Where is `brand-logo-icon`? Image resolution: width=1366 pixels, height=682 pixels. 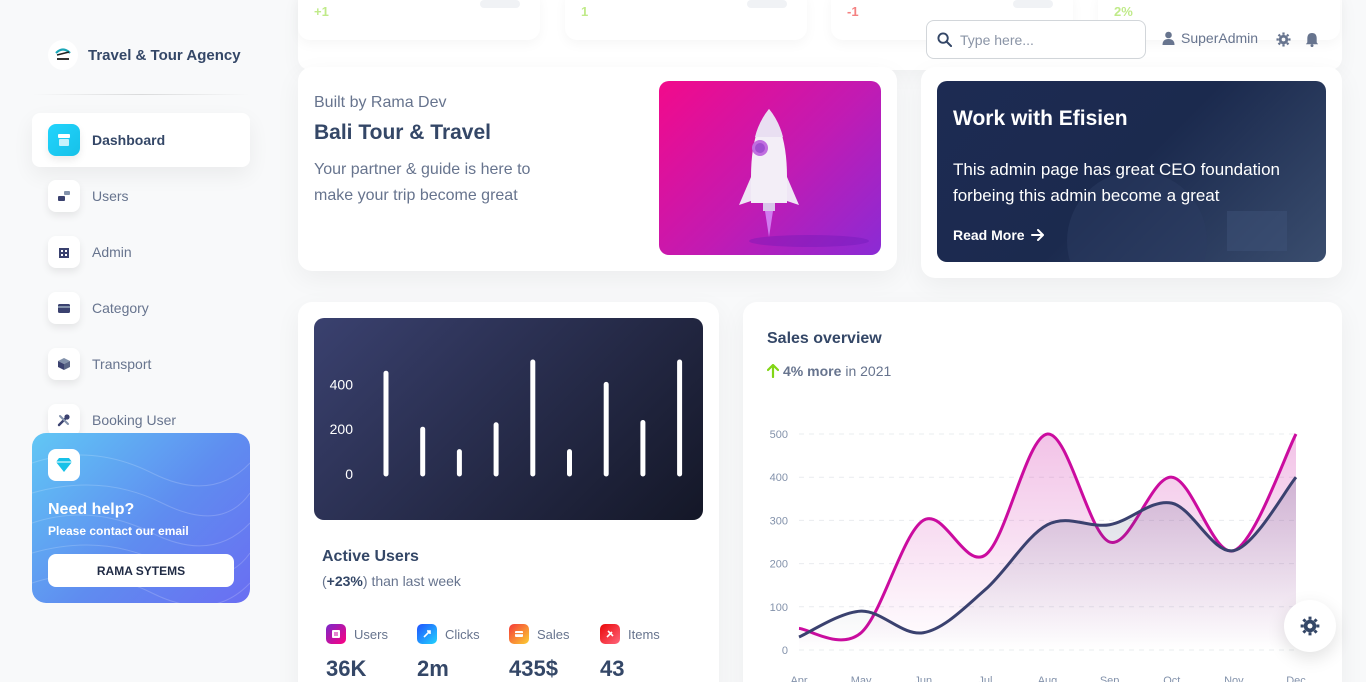
brand-logo-icon is located at coordinates (63, 55).